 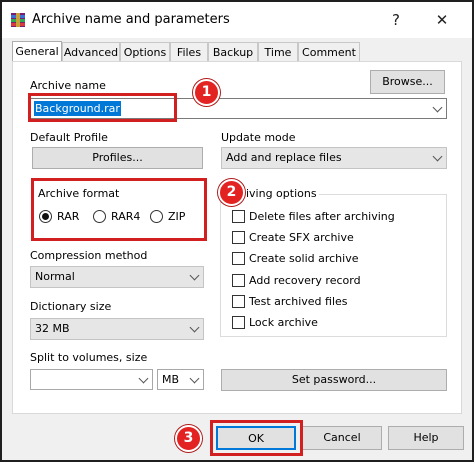 I want to click on update-mode-select: Add and replace files, so click(x=334, y=158).